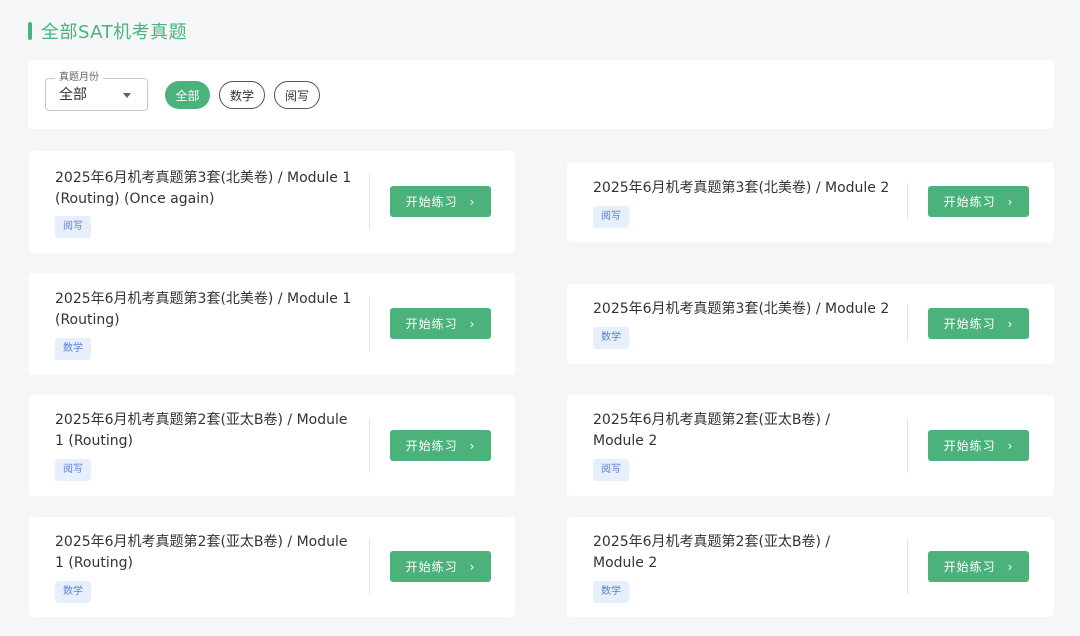 The width and height of the screenshot is (1080, 636). I want to click on filter-panel: 真题月份 全部 全部 数学 阅写, so click(541, 94).